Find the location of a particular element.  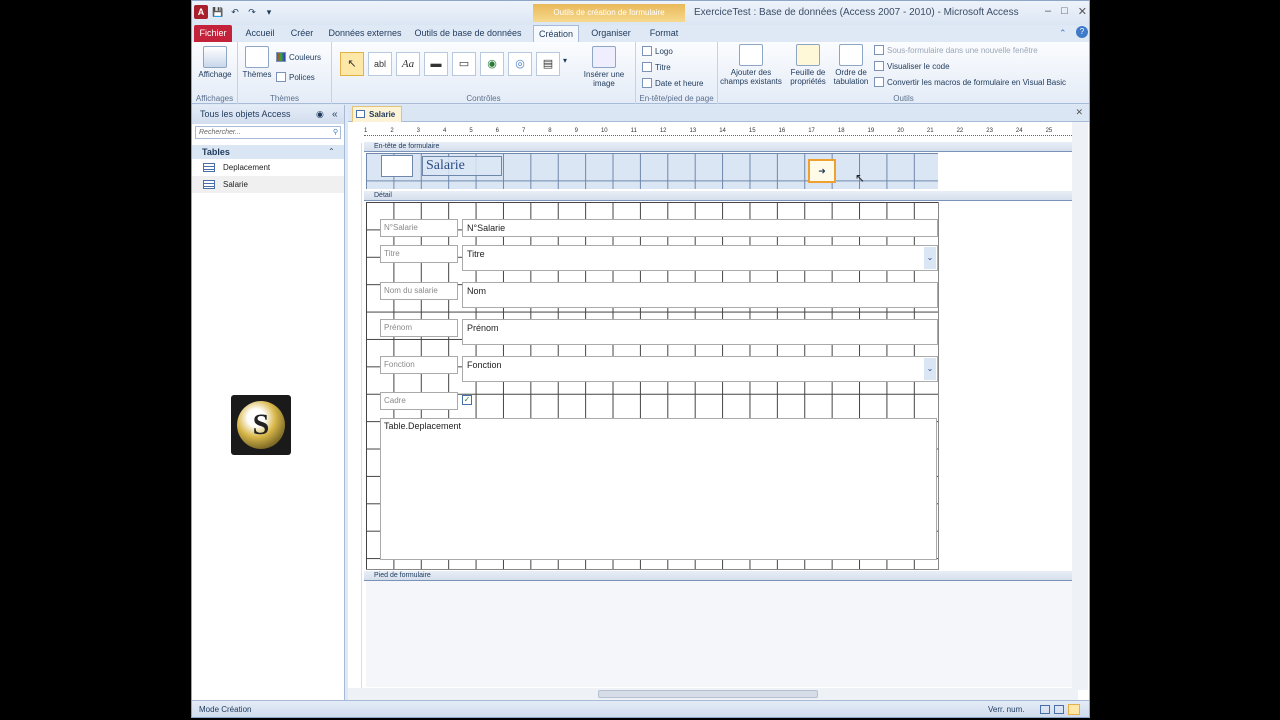

access-app-icon: A is located at coordinates (201, 12).